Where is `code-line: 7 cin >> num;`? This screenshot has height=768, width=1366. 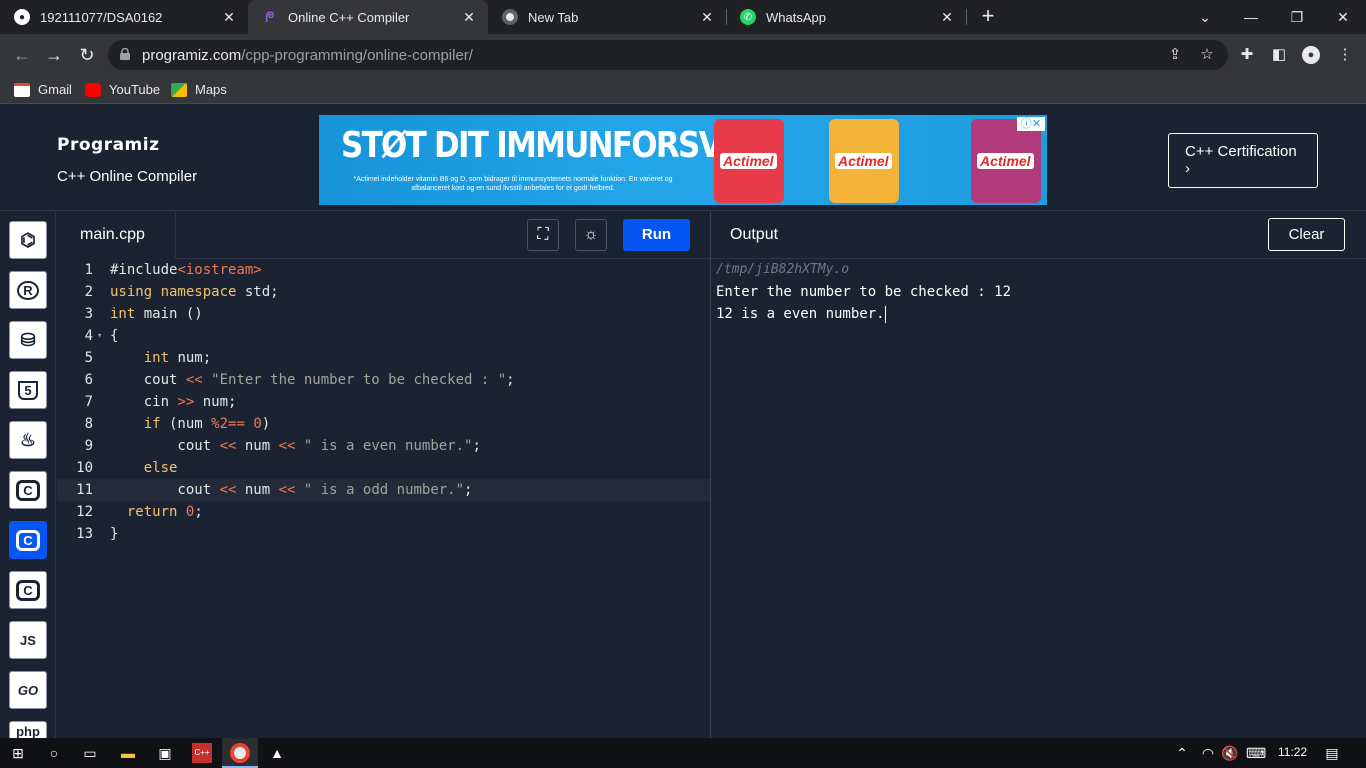 code-line: 7 cin >> num; is located at coordinates (383, 402).